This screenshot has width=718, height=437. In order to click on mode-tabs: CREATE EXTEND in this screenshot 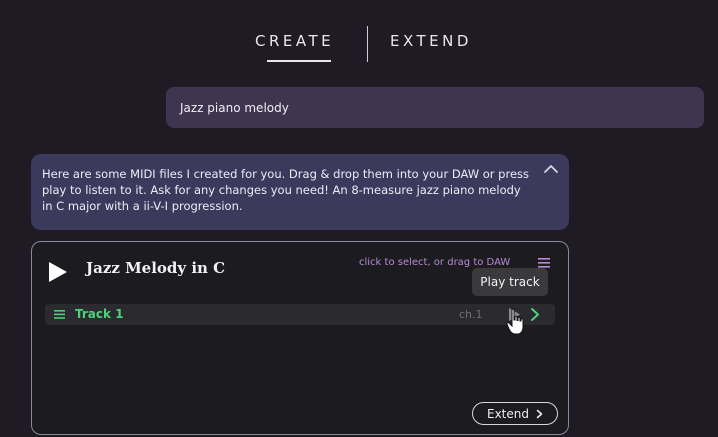, I will do `click(359, 46)`.